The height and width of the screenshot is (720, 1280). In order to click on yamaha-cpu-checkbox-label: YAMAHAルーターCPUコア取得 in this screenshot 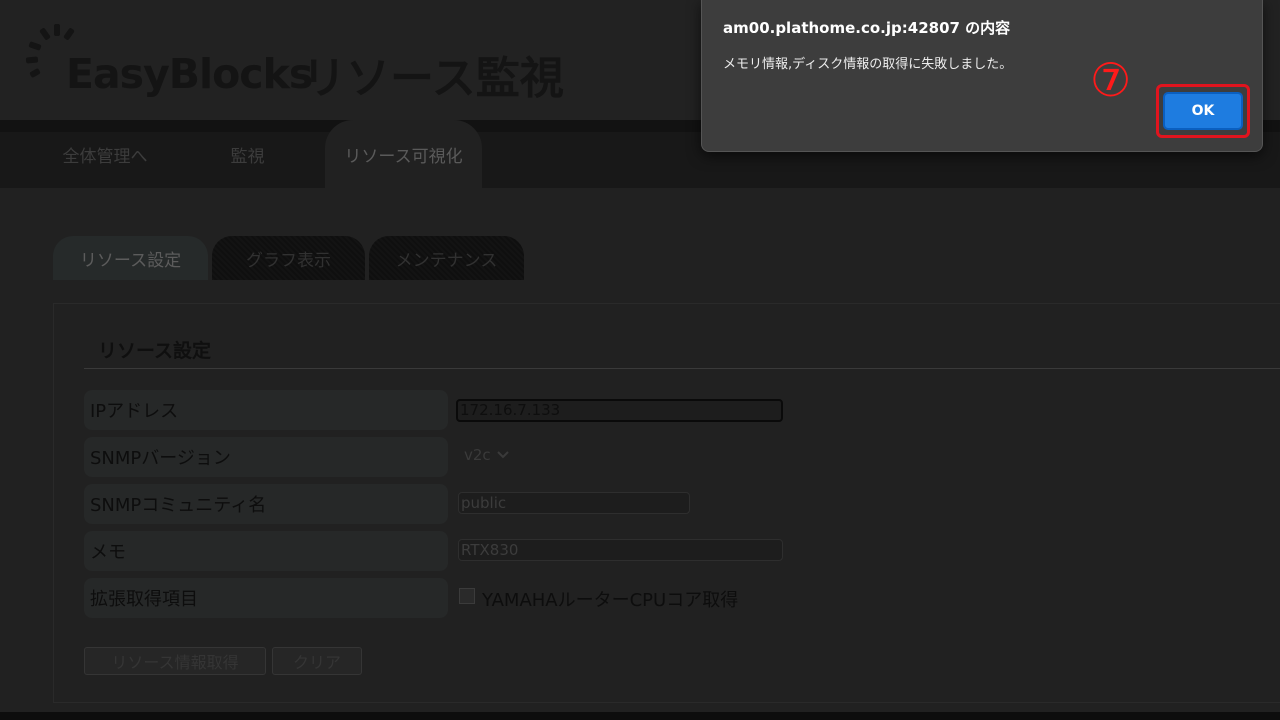, I will do `click(610, 600)`.